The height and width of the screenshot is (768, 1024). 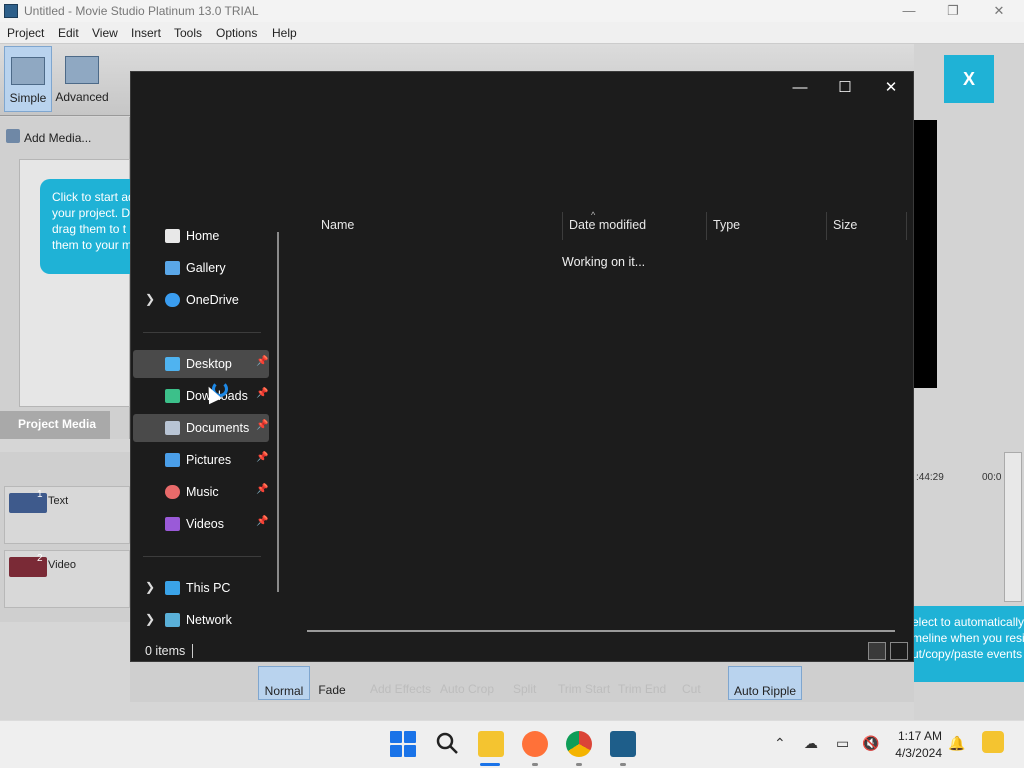 What do you see at coordinates (491, 744) in the screenshot?
I see `file-explorer-icon` at bounding box center [491, 744].